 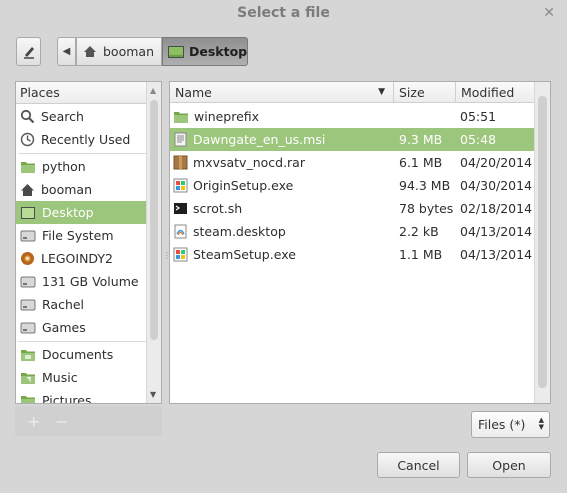 I want to click on terminal-icon, so click(x=180, y=208).